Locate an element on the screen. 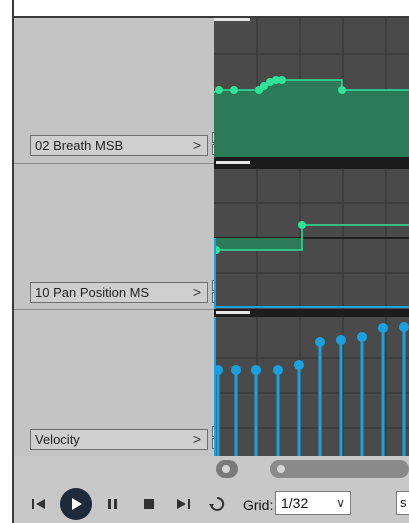 The width and height of the screenshot is (409, 523). scroll-left-icon is located at coordinates (226, 469).